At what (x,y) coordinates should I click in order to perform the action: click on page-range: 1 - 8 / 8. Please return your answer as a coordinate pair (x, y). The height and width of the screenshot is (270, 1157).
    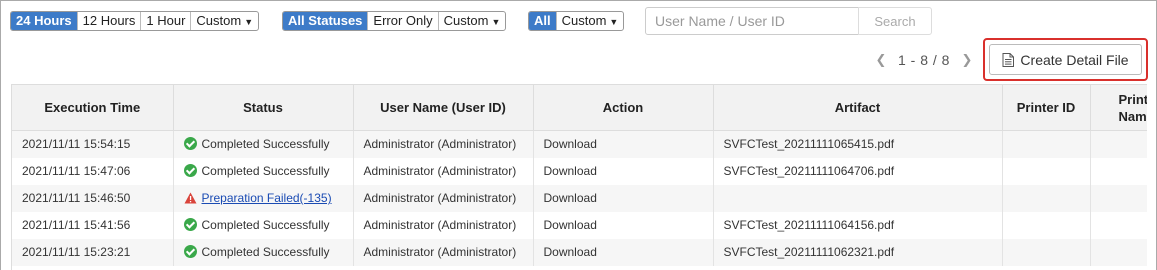
    Looking at the image, I should click on (924, 60).